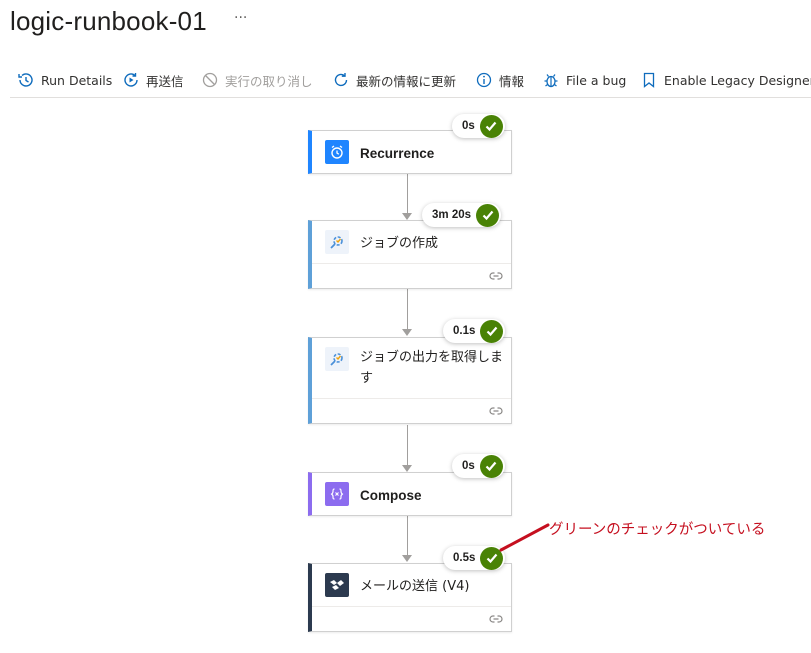  I want to click on resubmit-icon, so click(131, 80).